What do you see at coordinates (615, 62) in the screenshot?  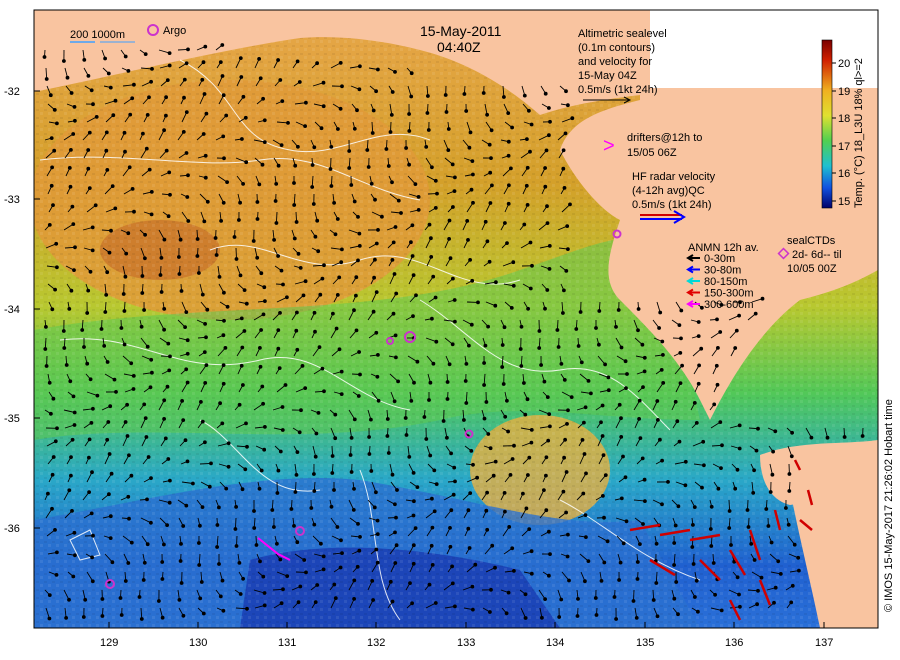 I see `svg-text: and velocity for` at bounding box center [615, 62].